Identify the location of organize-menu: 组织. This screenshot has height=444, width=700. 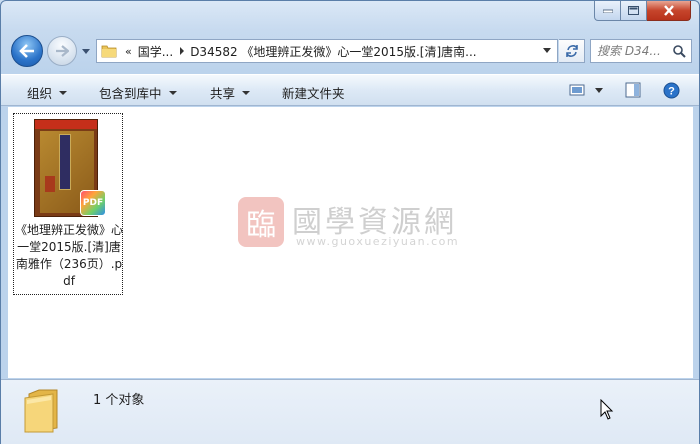
(47, 92).